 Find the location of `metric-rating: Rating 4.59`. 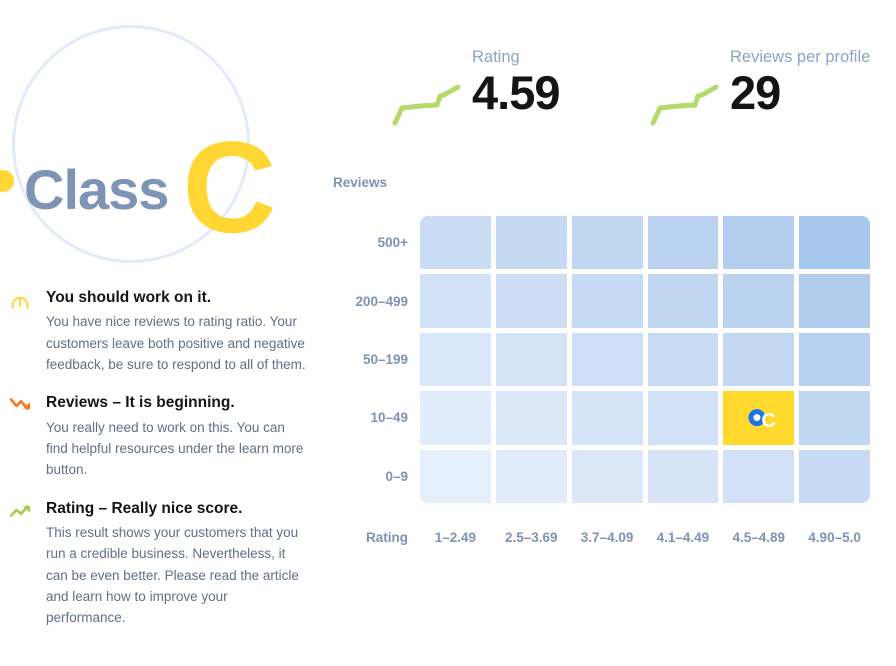

metric-rating: Rating 4.59 is located at coordinates (476, 89).